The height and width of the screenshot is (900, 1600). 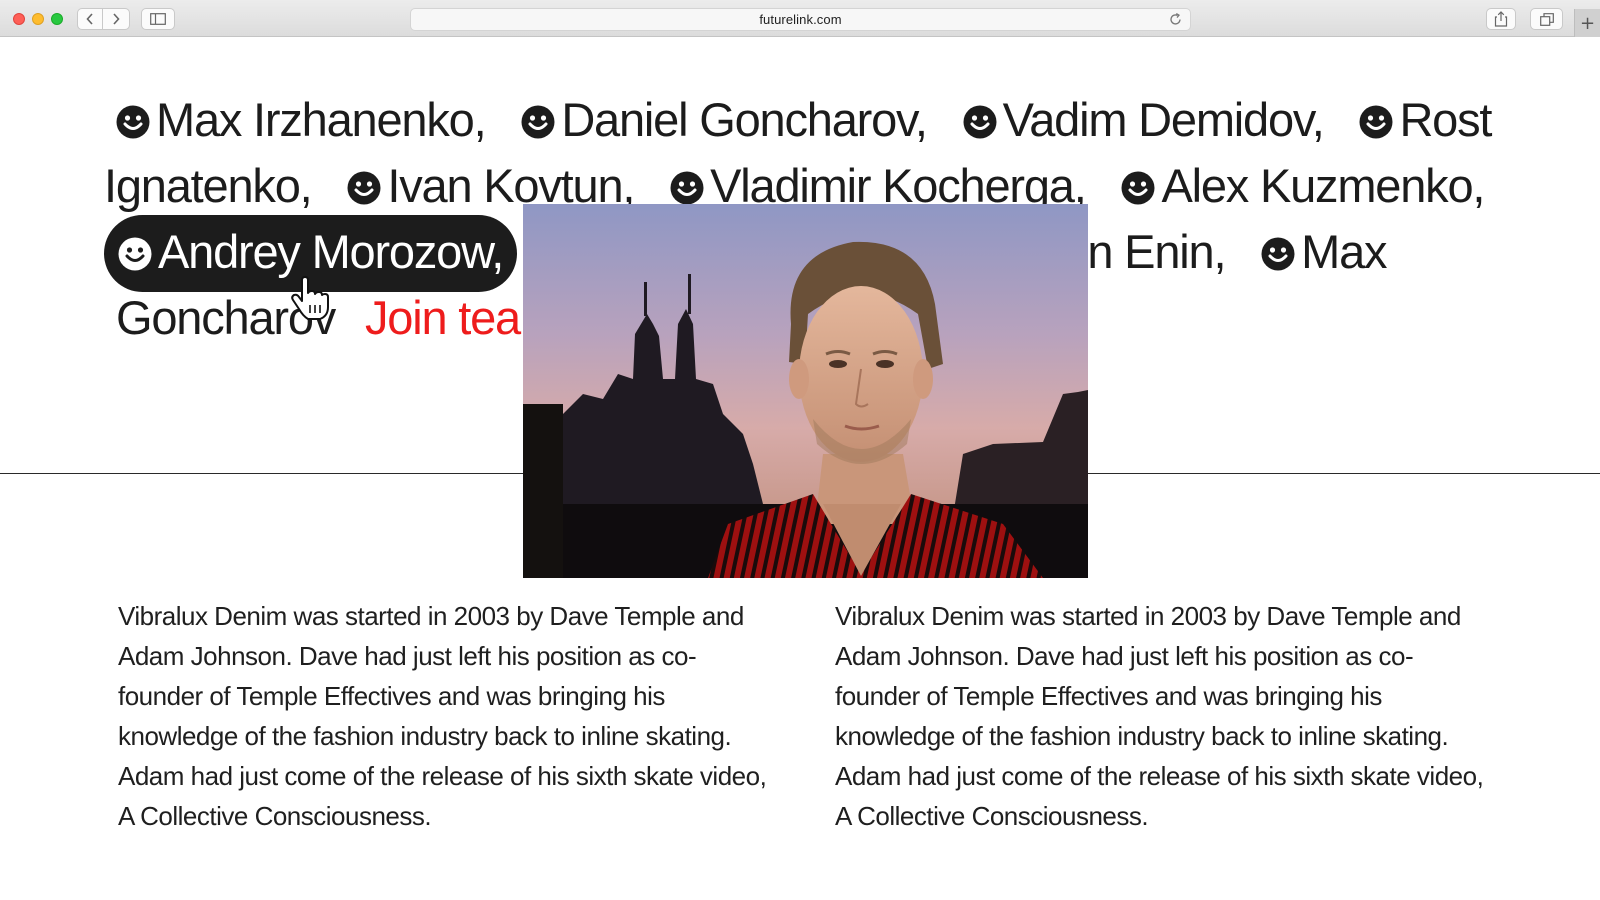 I want to click on team-member-link: Vadim Demidov,, so click(x=1143, y=119).